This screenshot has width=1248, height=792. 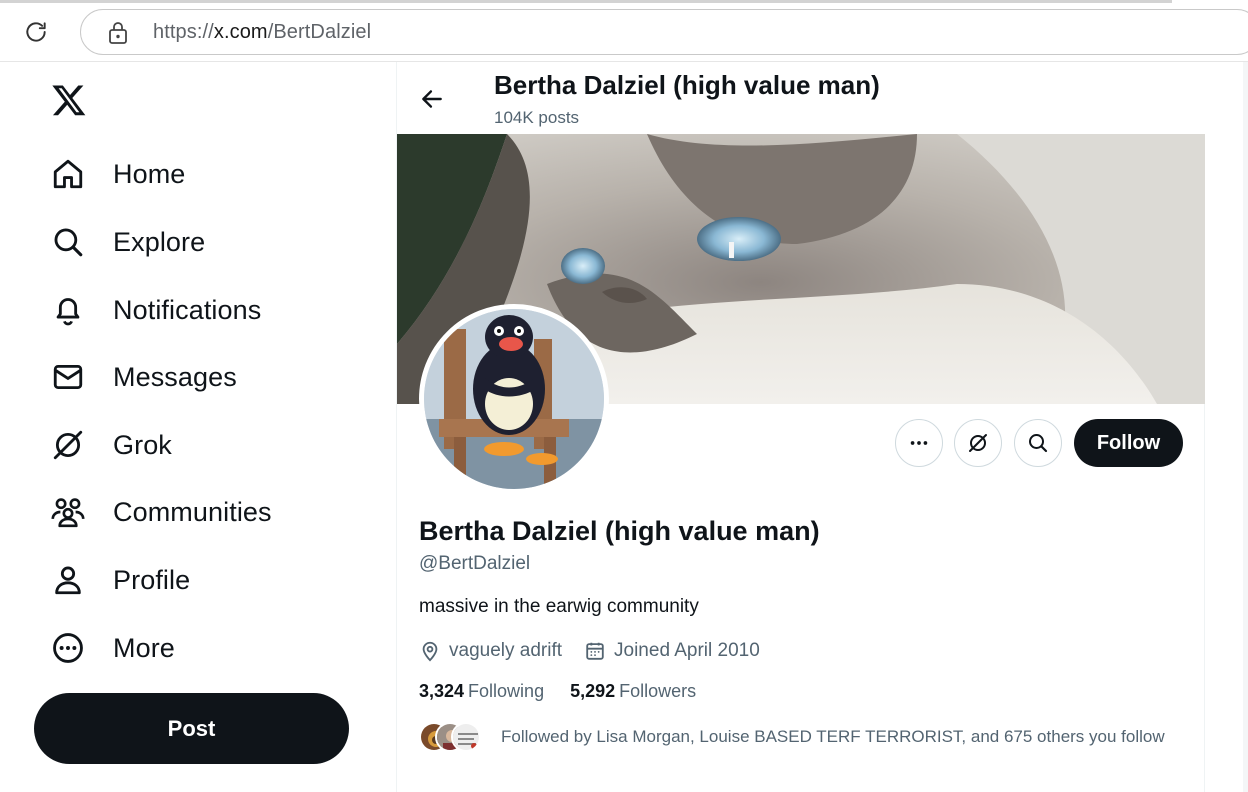 I want to click on sidebar-item-home: Home, so click(x=116, y=174).